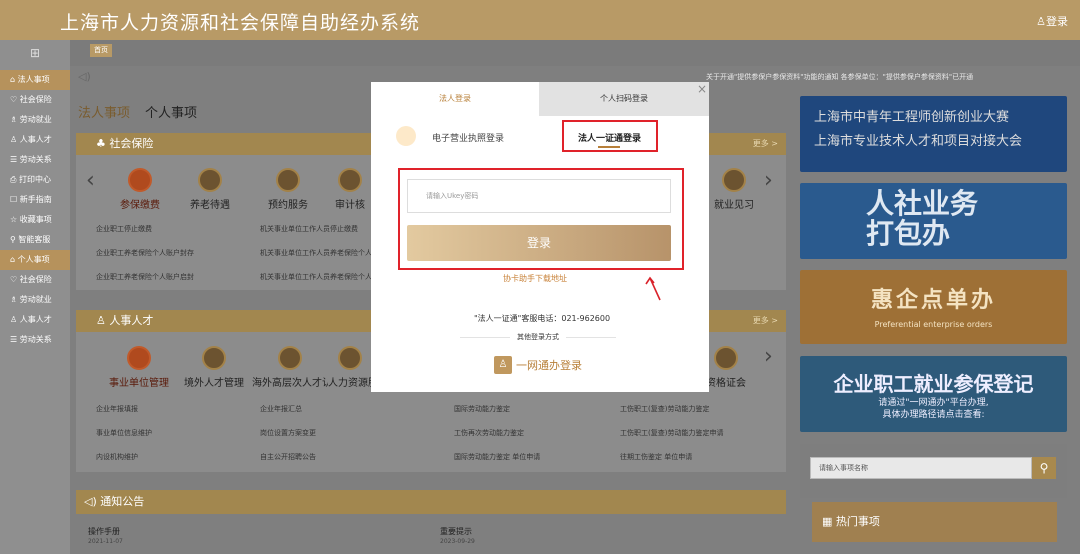  I want to click on ywtb-login-link: 一网通办登录, so click(549, 365).